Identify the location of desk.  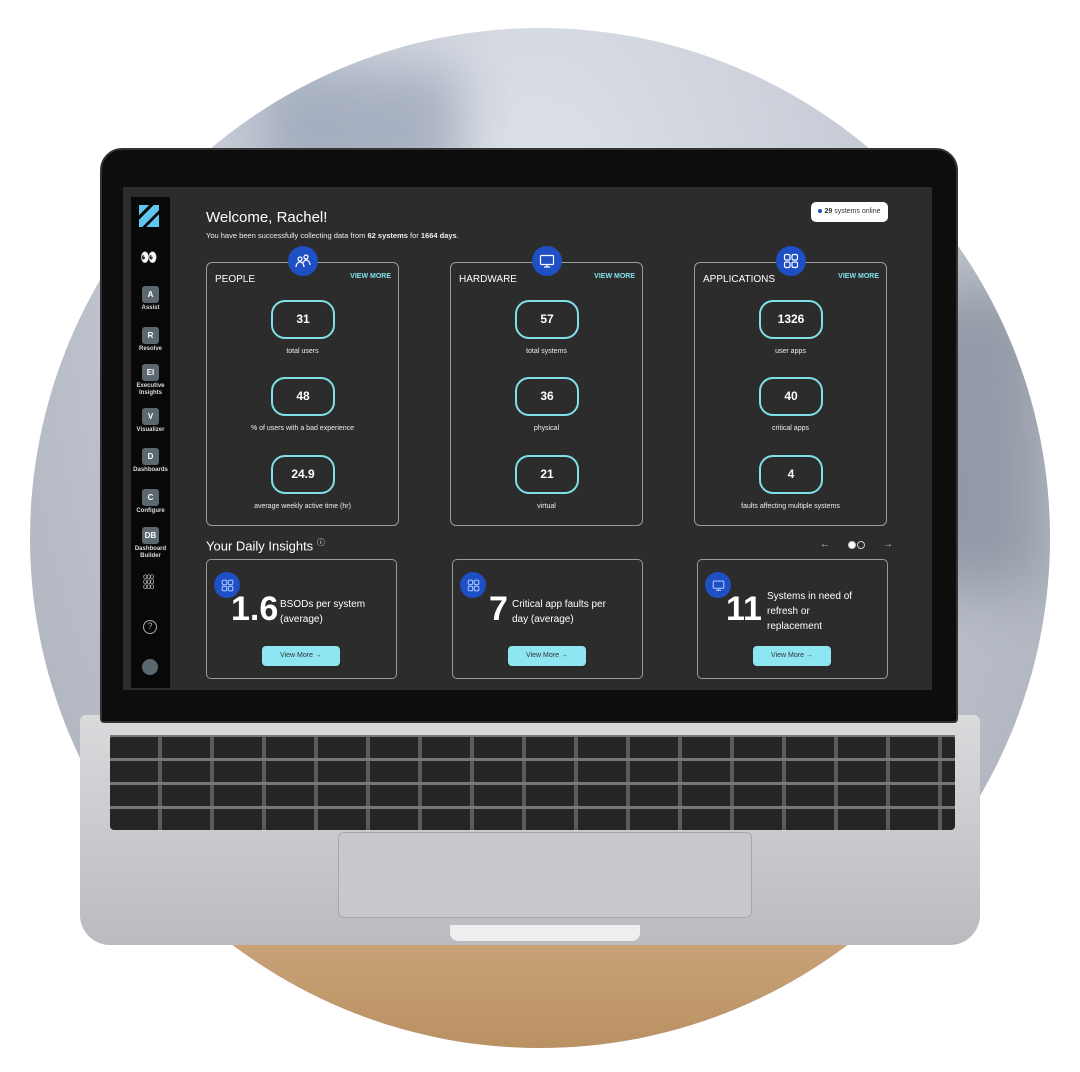
(540, 988).